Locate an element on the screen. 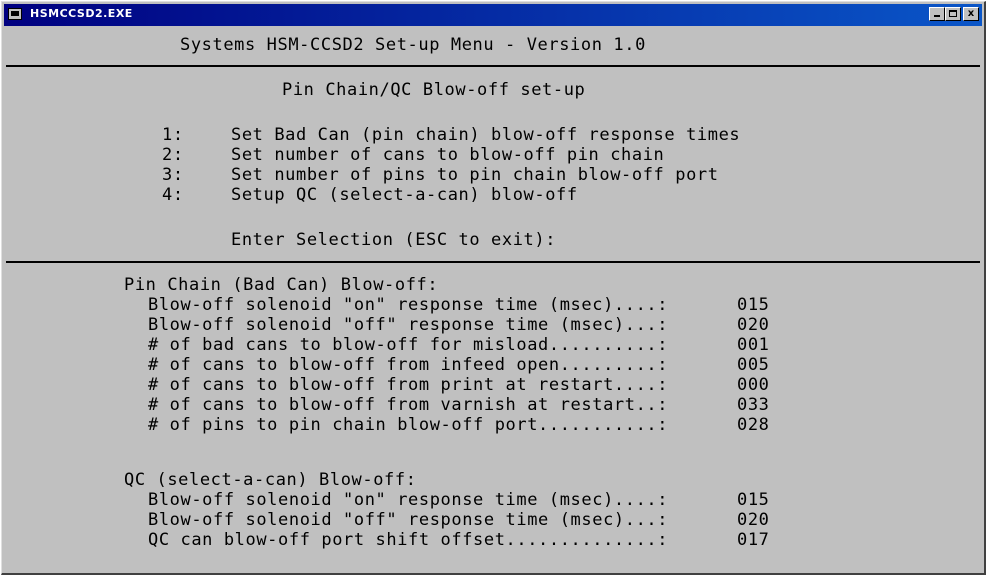 This screenshot has width=991, height=582. divider-bottom is located at coordinates (493, 262).